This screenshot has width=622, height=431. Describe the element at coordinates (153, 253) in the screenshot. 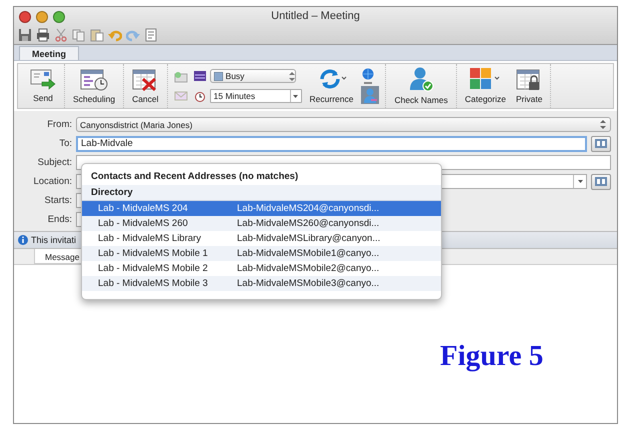

I see `contact-name: Lab - MidvaleMS Mobile 1` at that location.